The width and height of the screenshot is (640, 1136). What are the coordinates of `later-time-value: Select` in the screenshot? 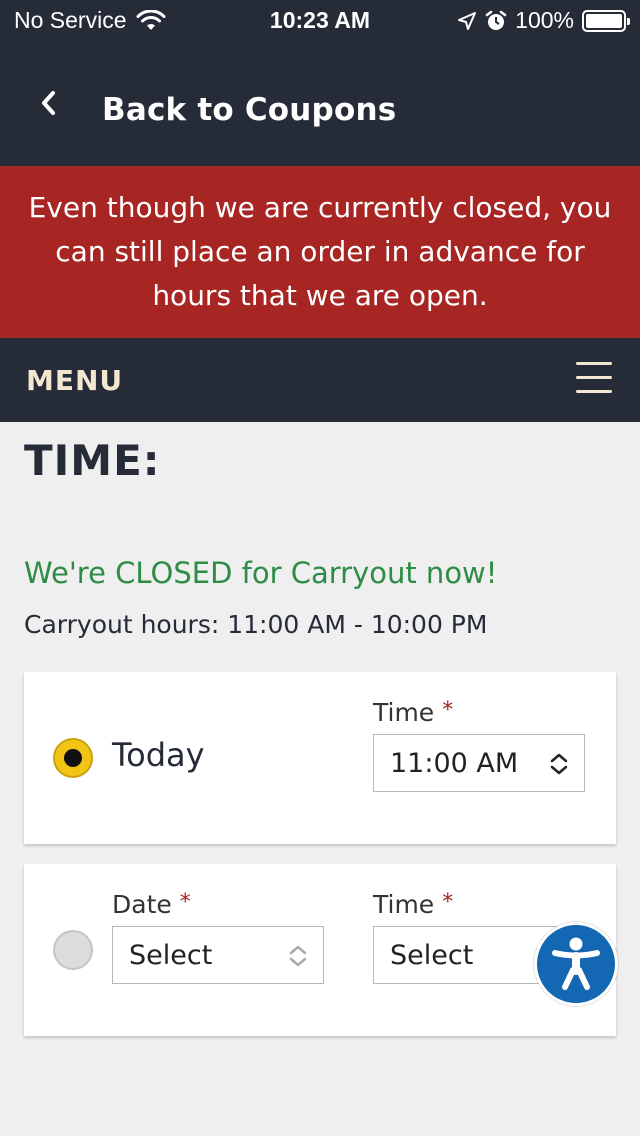 It's located at (432, 955).